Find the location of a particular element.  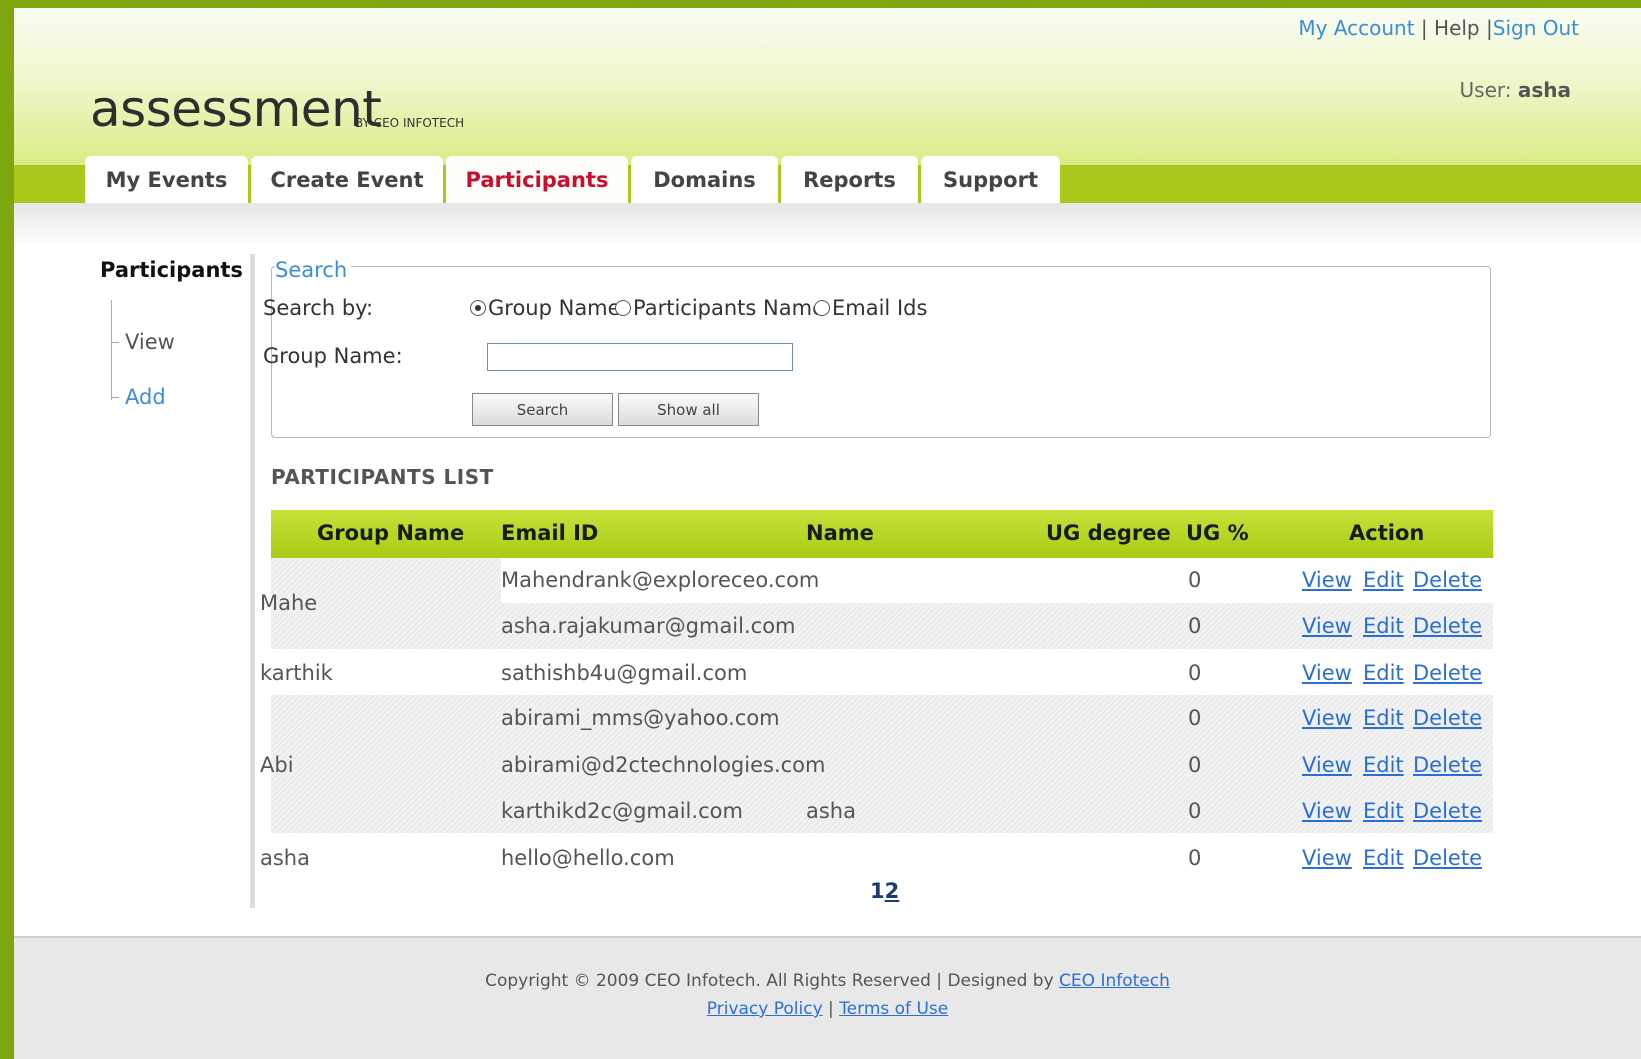

radio-email-ids: Email Ids is located at coordinates (870, 308).